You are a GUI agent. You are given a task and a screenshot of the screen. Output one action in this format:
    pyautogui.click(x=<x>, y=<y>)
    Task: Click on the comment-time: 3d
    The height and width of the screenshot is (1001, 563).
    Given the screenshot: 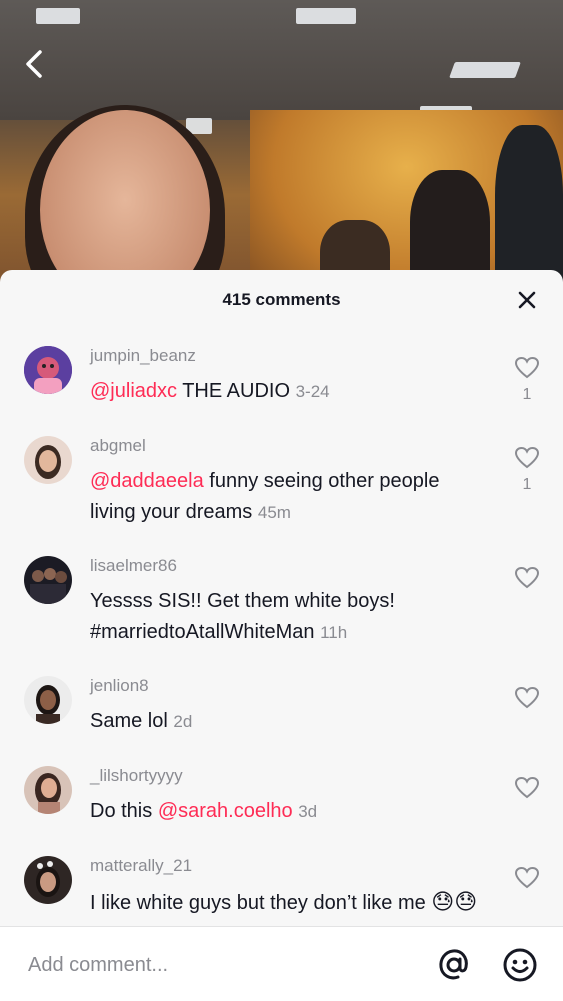 What is the action you would take?
    pyautogui.click(x=308, y=811)
    